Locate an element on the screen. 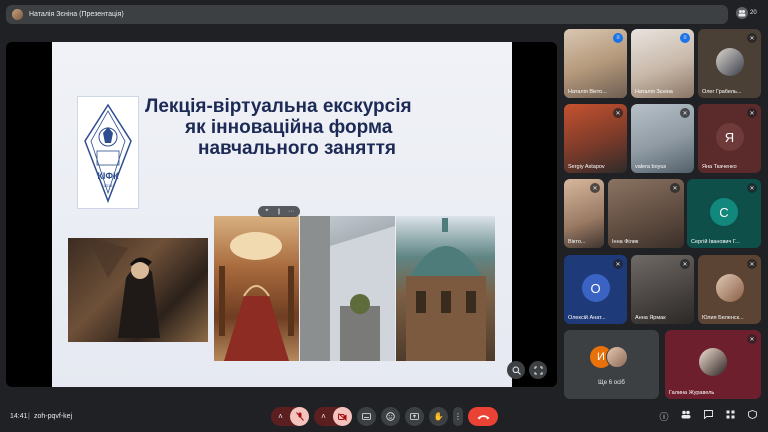  meeting-code: zoh-pqvf-kej is located at coordinates (53, 416).